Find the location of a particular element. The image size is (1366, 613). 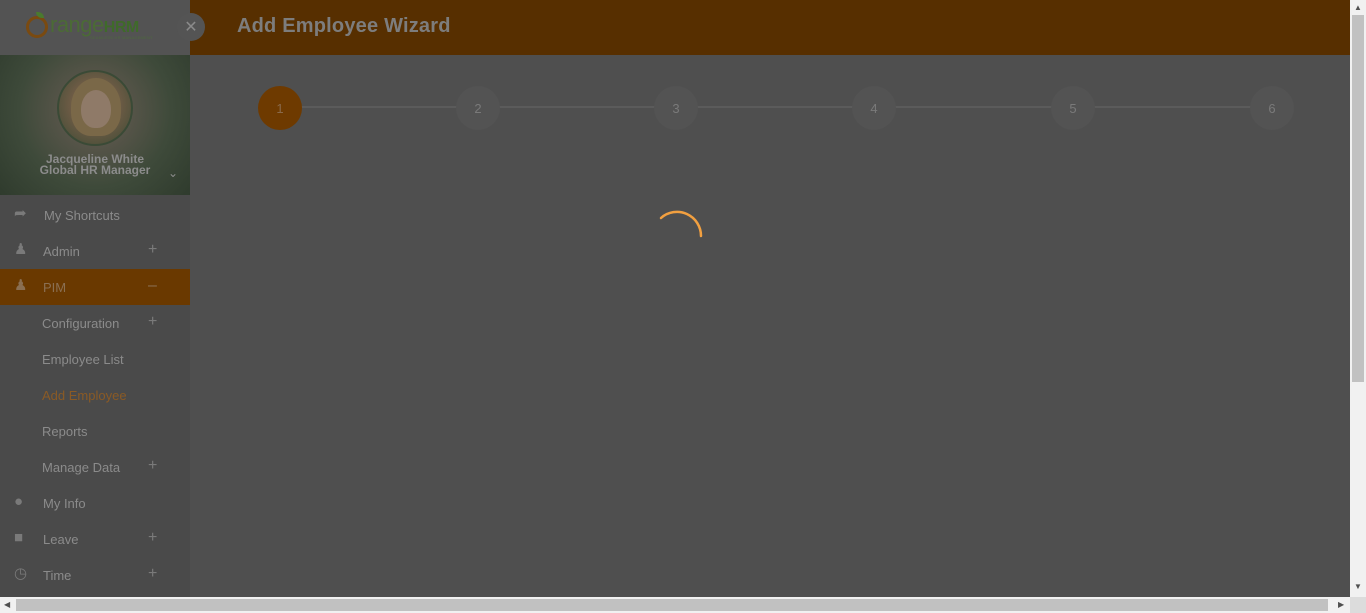

avatar is located at coordinates (95, 108).